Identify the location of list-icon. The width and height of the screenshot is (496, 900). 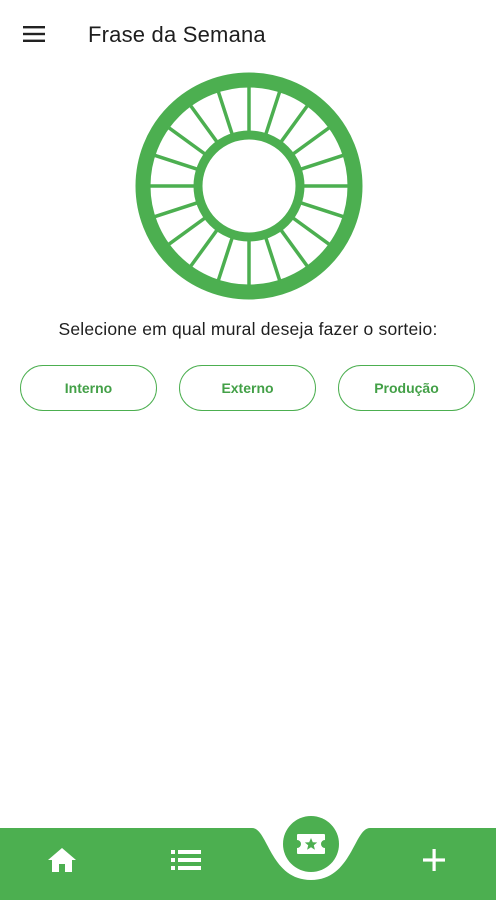
(186, 860).